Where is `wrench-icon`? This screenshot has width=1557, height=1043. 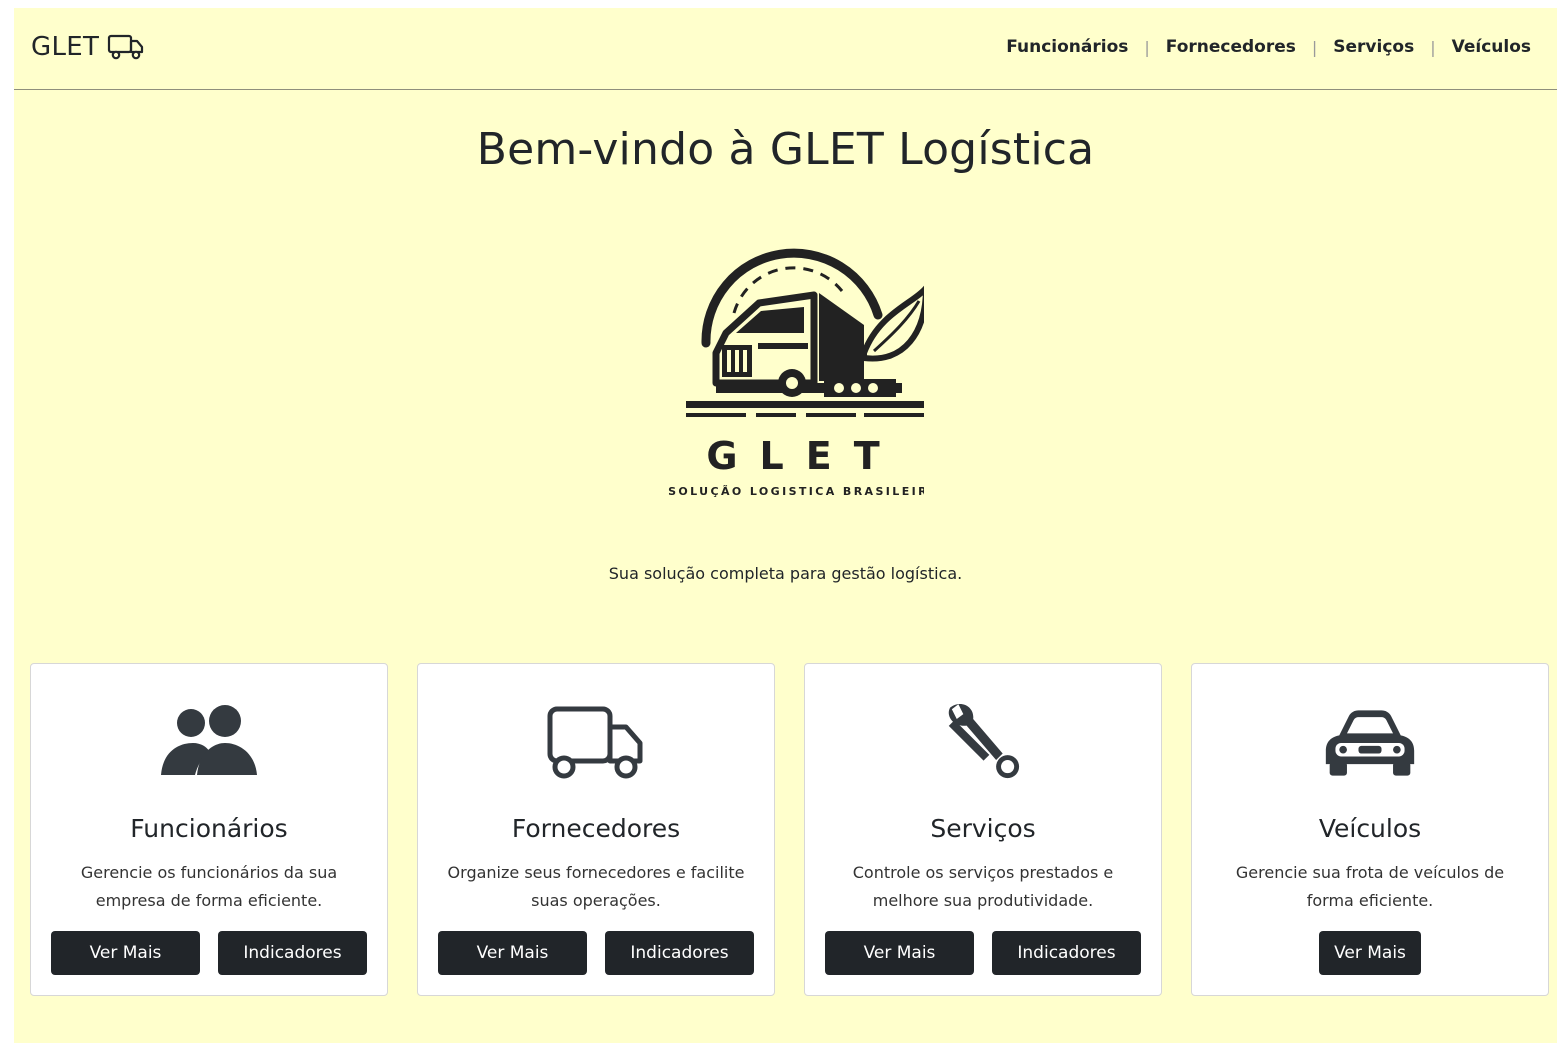 wrench-icon is located at coordinates (983, 742).